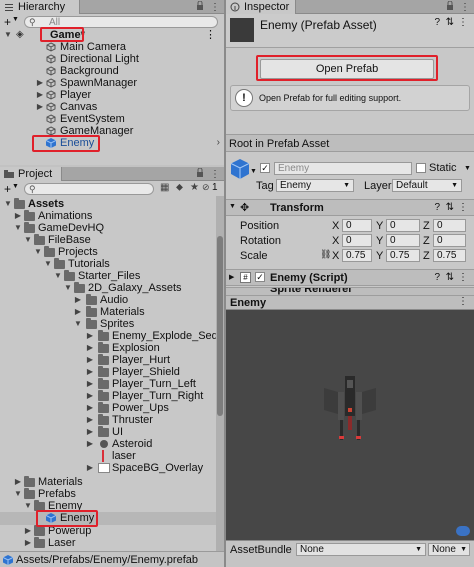 The width and height of the screenshot is (474, 567). What do you see at coordinates (325, 254) in the screenshot?
I see `constrain-proportions-icon: ⛓` at bounding box center [325, 254].